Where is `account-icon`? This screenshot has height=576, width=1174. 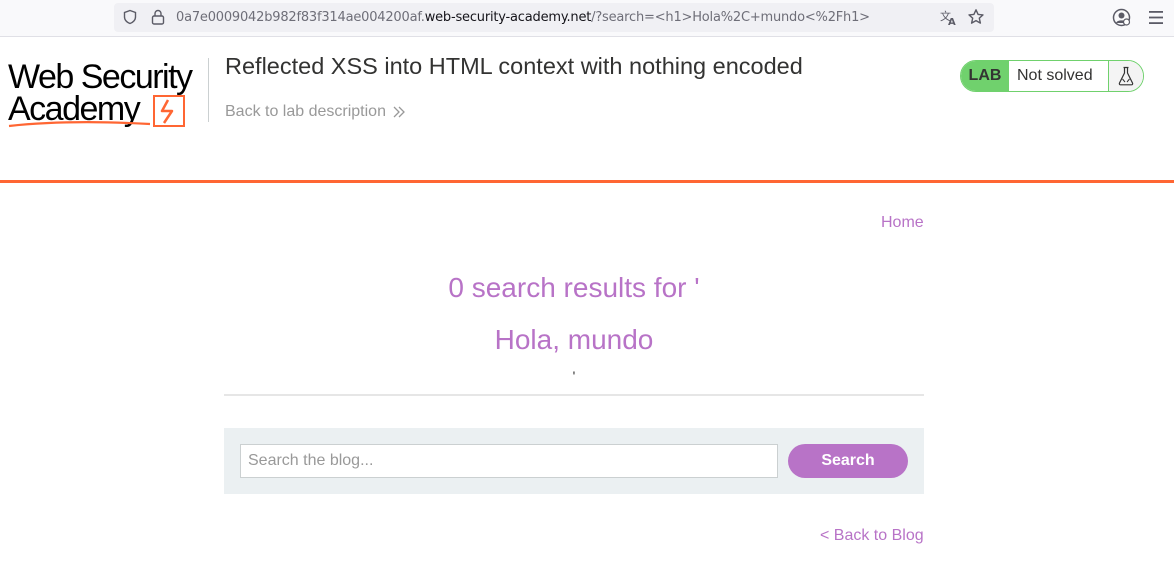 account-icon is located at coordinates (1121, 17).